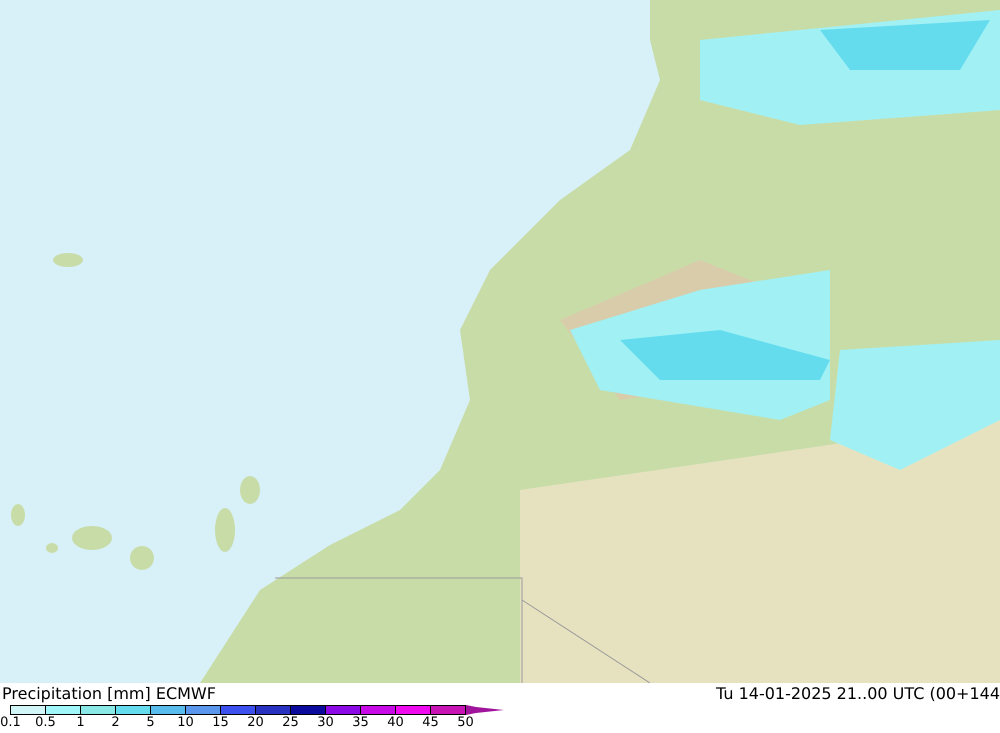  What do you see at coordinates (430, 722) in the screenshot?
I see `legend-label: 45` at bounding box center [430, 722].